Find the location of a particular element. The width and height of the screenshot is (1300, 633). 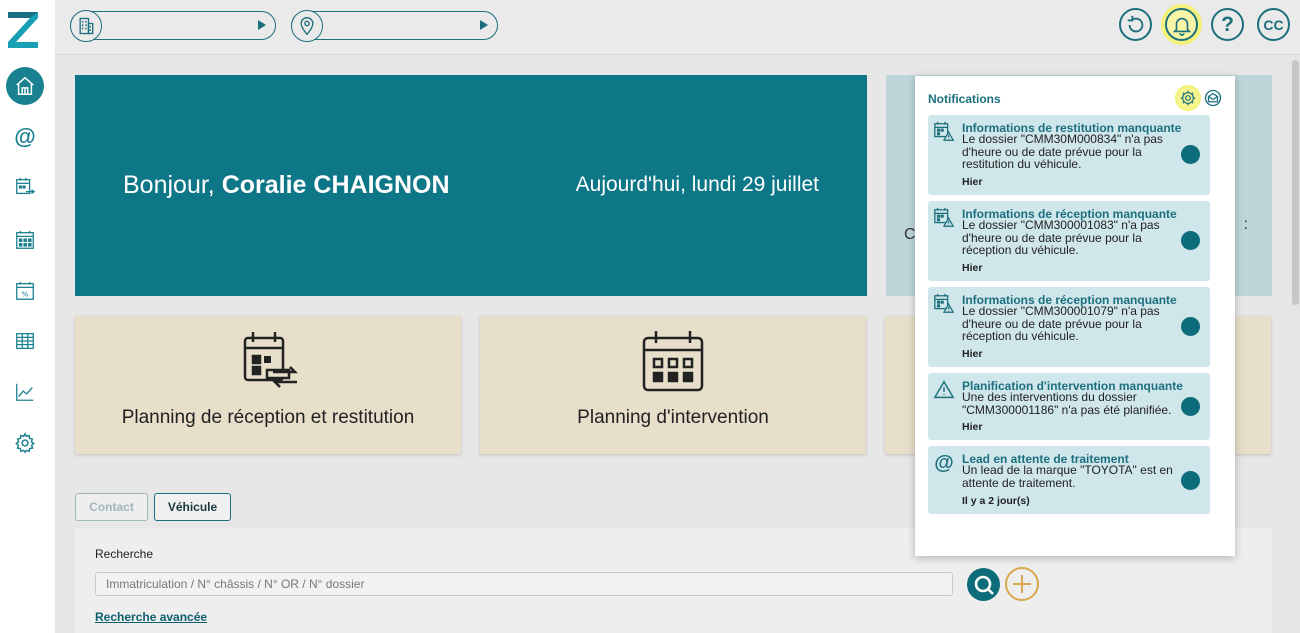

chart-line-icon is located at coordinates (25, 392).